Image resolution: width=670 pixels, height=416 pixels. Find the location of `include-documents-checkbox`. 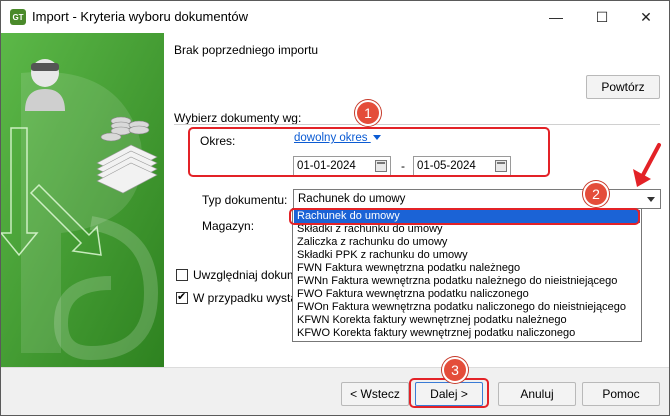

include-documents-checkbox is located at coordinates (182, 275).